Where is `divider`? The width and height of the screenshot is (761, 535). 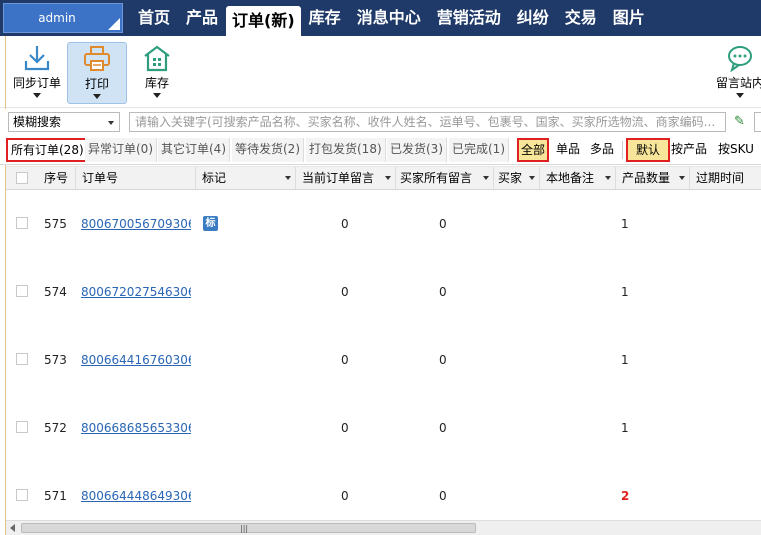
divider is located at coordinates (622, 150).